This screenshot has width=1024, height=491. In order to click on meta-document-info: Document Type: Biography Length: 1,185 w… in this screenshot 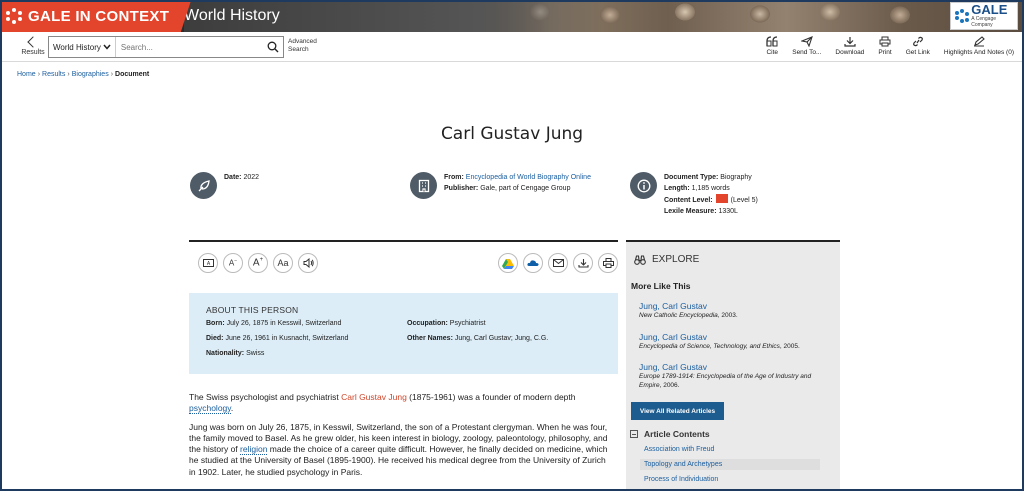, I will do `click(730, 195)`.